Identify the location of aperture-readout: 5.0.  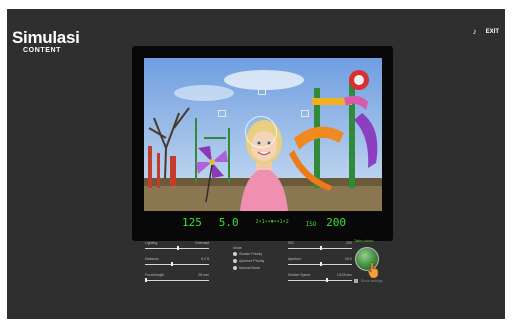
(228, 222).